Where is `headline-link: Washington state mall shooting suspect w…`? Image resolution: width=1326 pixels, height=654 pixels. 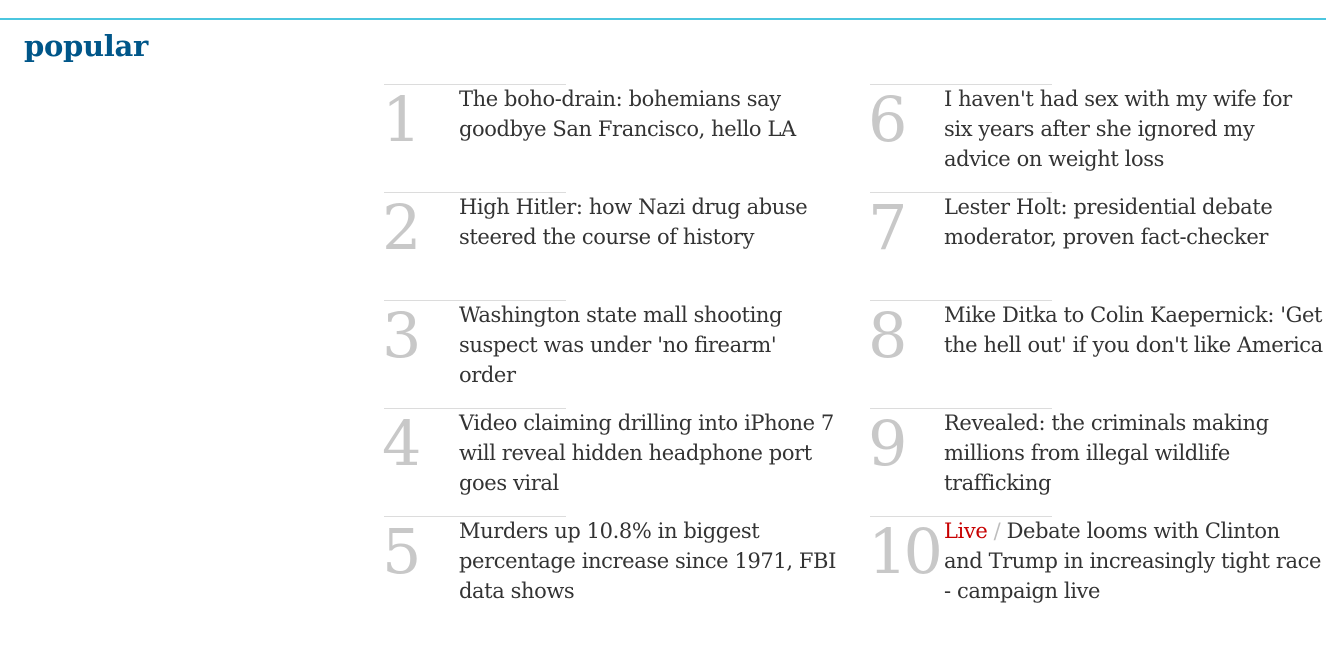
headline-link: Washington state mall shooting suspect w… is located at coordinates (649, 345).